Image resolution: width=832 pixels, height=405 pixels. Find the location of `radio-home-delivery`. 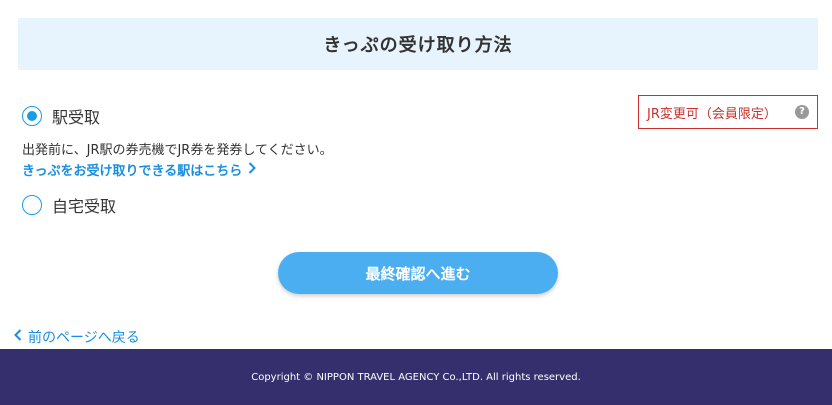

radio-home-delivery is located at coordinates (32, 205).